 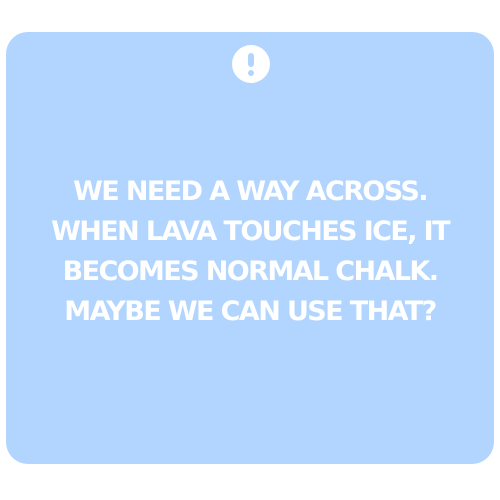 What do you see at coordinates (250, 271) in the screenshot?
I see `message-line-3: BECOMES NORMAL CHALK.` at bounding box center [250, 271].